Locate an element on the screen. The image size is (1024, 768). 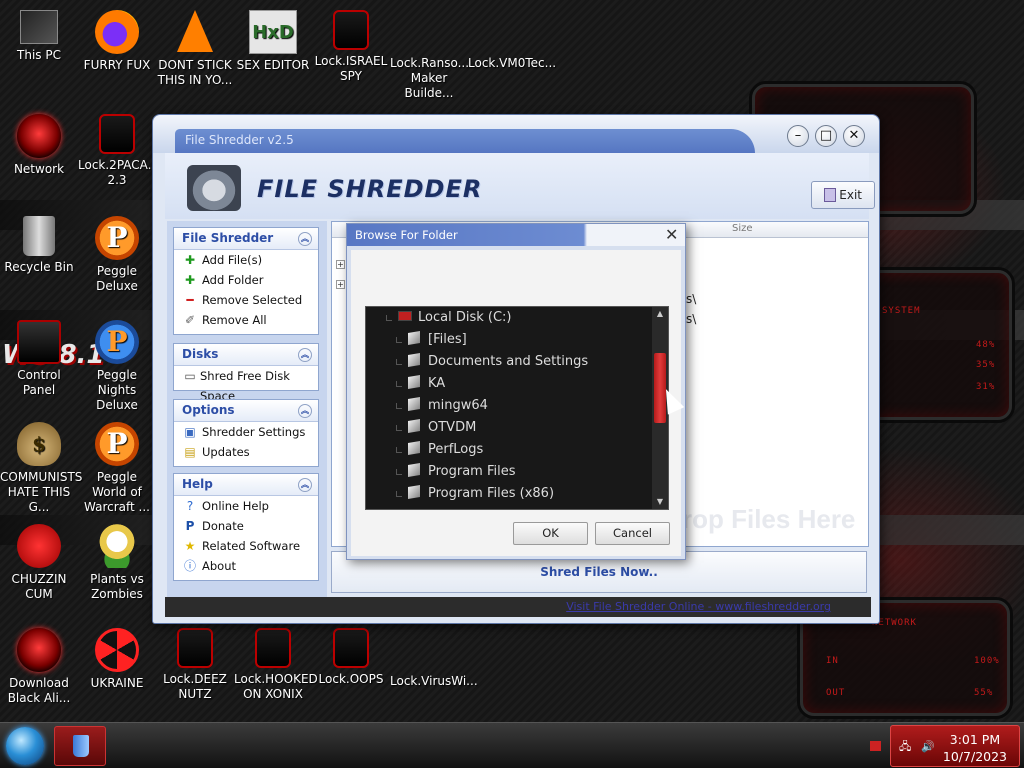
desktop-icon-lock-oops: Lock.OOPS is located at coordinates (351, 657).